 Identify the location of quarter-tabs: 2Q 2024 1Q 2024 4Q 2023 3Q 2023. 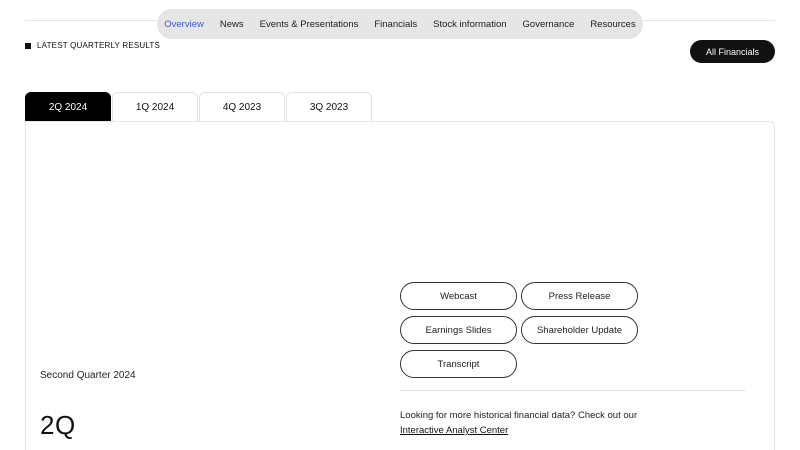
(198, 107).